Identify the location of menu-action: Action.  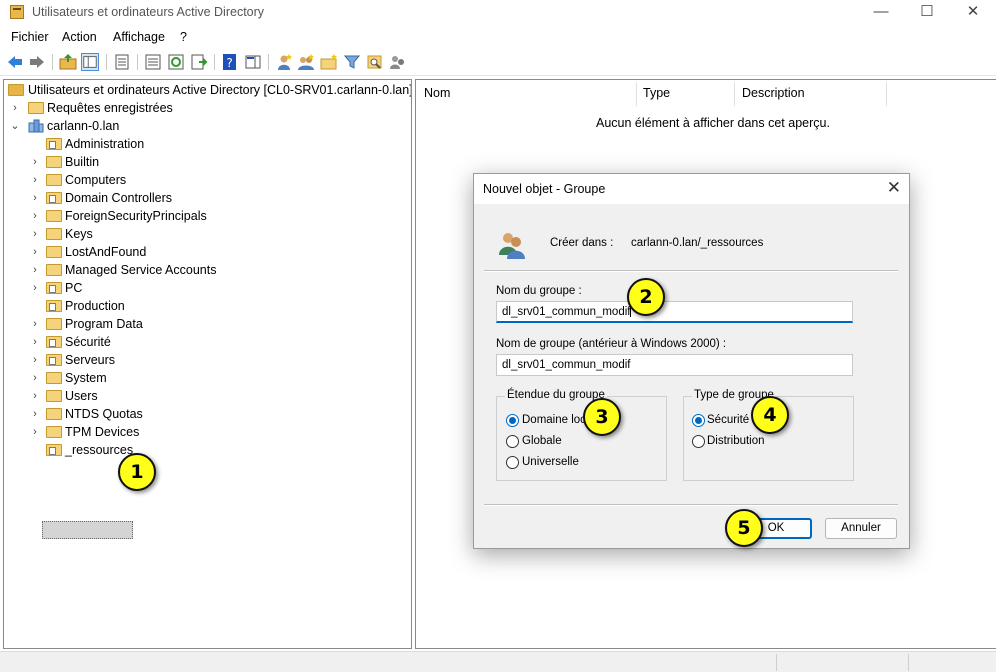
(79, 37).